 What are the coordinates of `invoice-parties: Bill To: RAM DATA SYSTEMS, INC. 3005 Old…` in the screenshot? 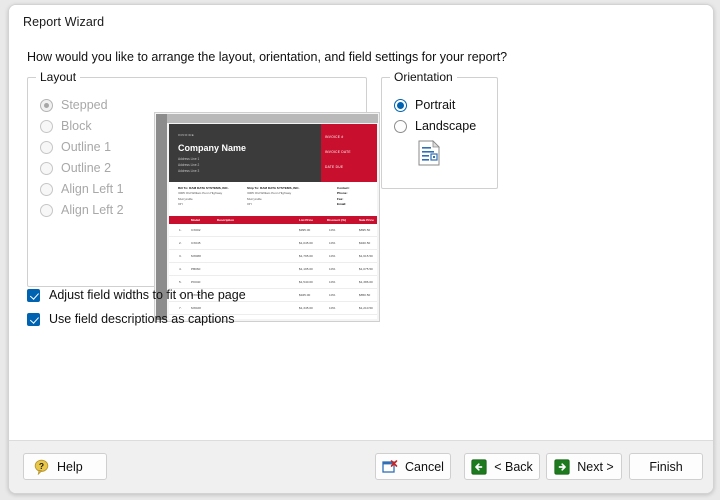 It's located at (273, 199).